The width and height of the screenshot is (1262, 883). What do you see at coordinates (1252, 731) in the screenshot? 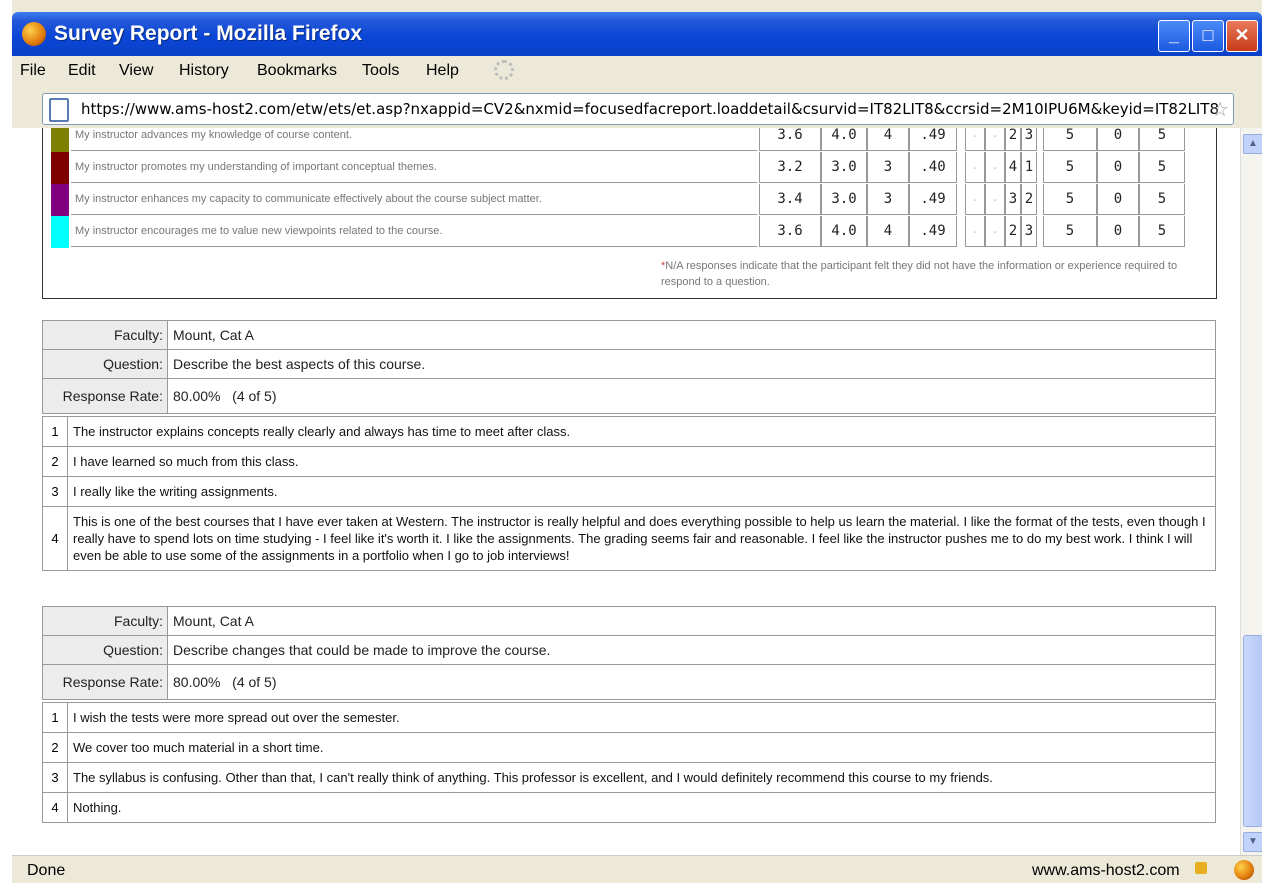
I see `scroll-thumb` at bounding box center [1252, 731].